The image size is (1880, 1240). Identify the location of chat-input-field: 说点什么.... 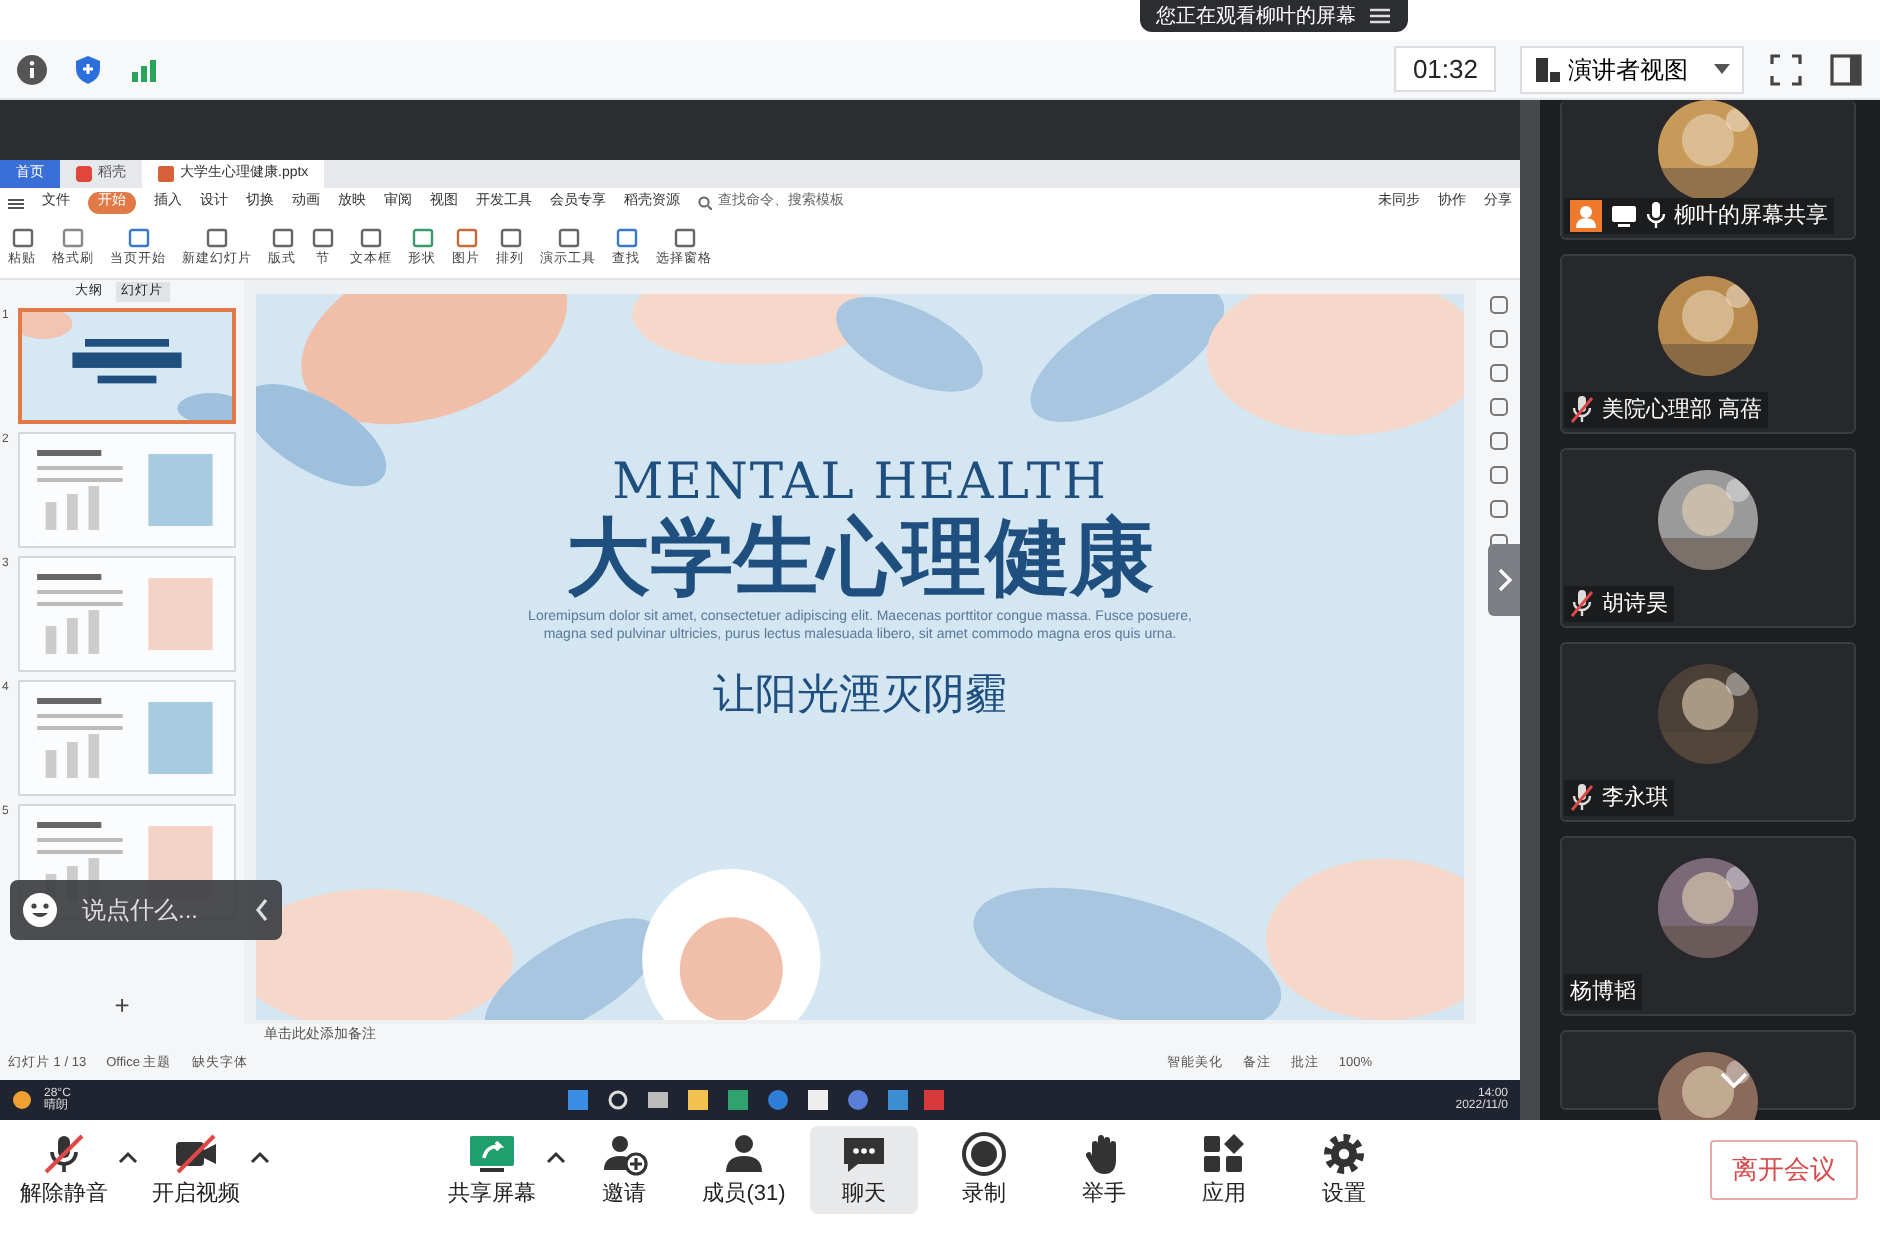
(162, 910).